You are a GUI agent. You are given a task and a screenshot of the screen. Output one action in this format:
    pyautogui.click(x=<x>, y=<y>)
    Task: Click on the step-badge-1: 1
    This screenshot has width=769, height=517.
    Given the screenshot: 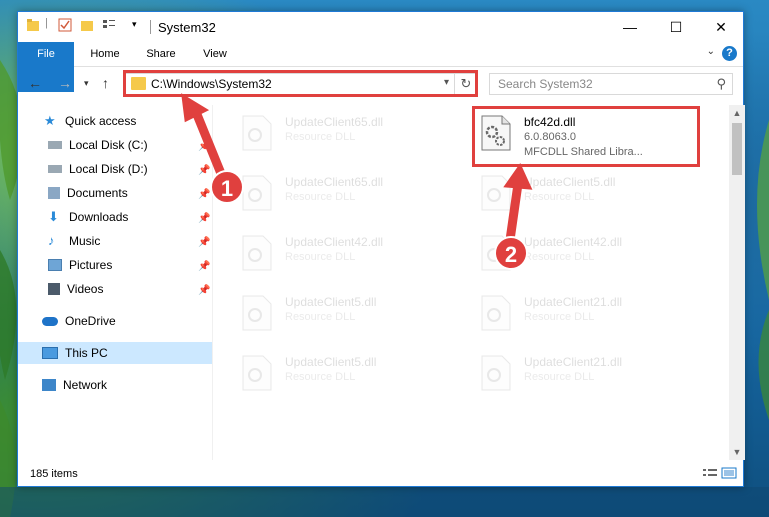 What is the action you would take?
    pyautogui.click(x=227, y=187)
    